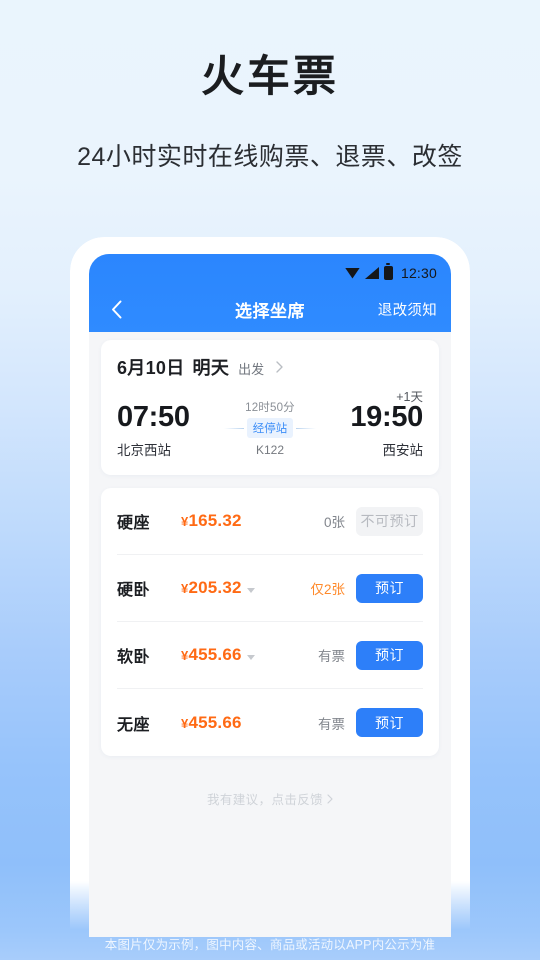 Image resolution: width=540 pixels, height=960 pixels. Describe the element at coordinates (418, 273) in the screenshot. I see `status-time: 12:30` at that location.